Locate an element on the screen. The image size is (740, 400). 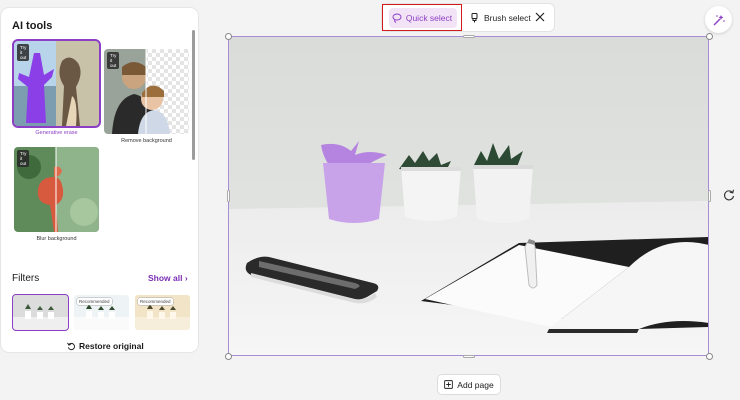
tool-label: Remove background is located at coordinates (146, 141).